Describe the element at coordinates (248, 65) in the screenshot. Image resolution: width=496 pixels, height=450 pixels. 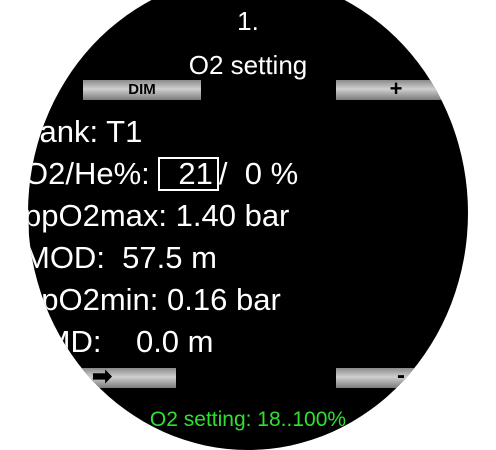
I see `page-title: O2 setting` at that location.